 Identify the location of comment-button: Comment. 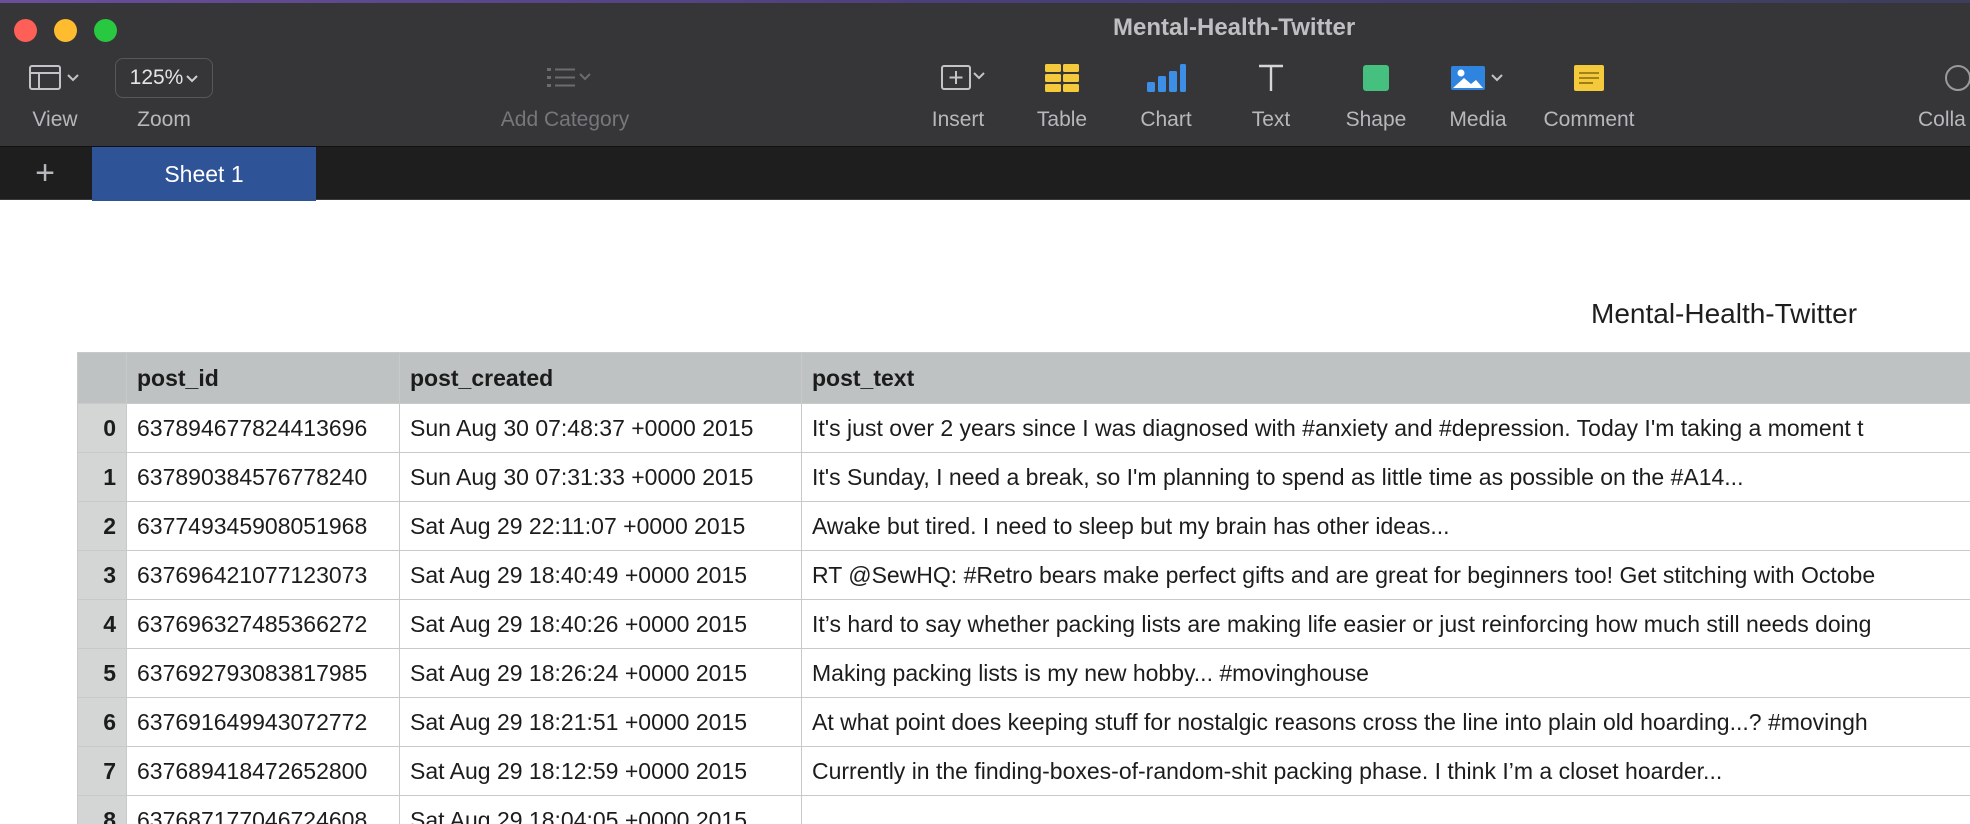
(1589, 100).